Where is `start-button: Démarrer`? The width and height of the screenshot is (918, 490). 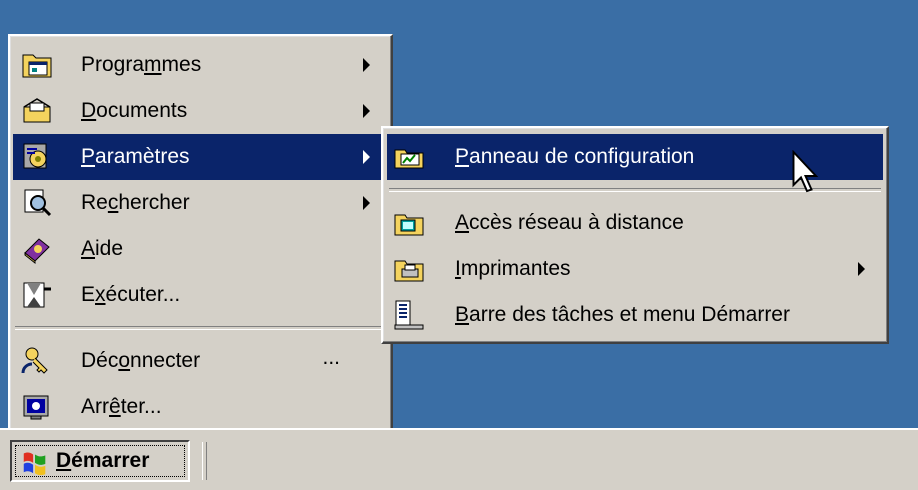
start-button: Démarrer is located at coordinates (100, 461).